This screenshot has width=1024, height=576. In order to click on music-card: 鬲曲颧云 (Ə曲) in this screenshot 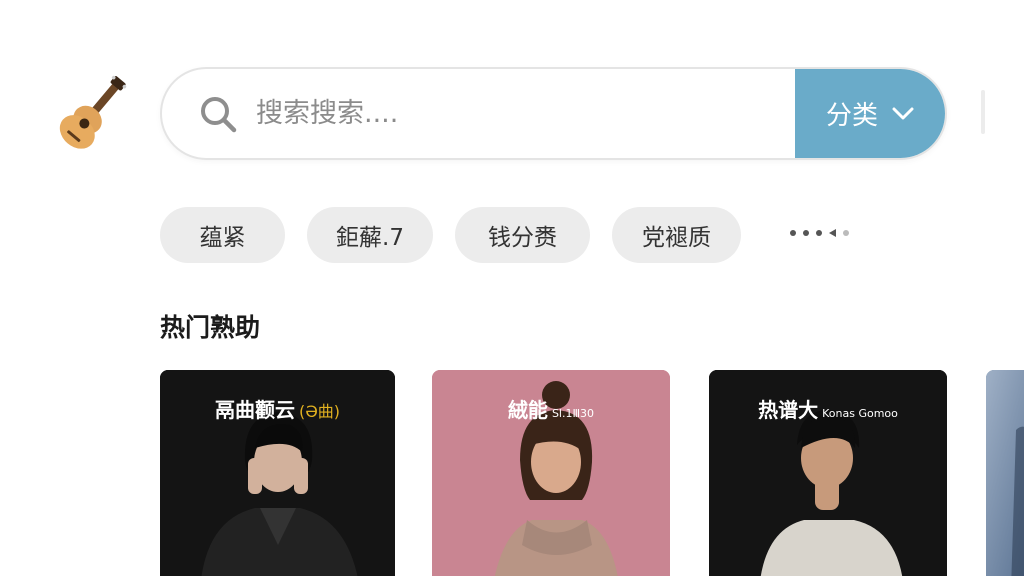, I will do `click(277, 473)`.